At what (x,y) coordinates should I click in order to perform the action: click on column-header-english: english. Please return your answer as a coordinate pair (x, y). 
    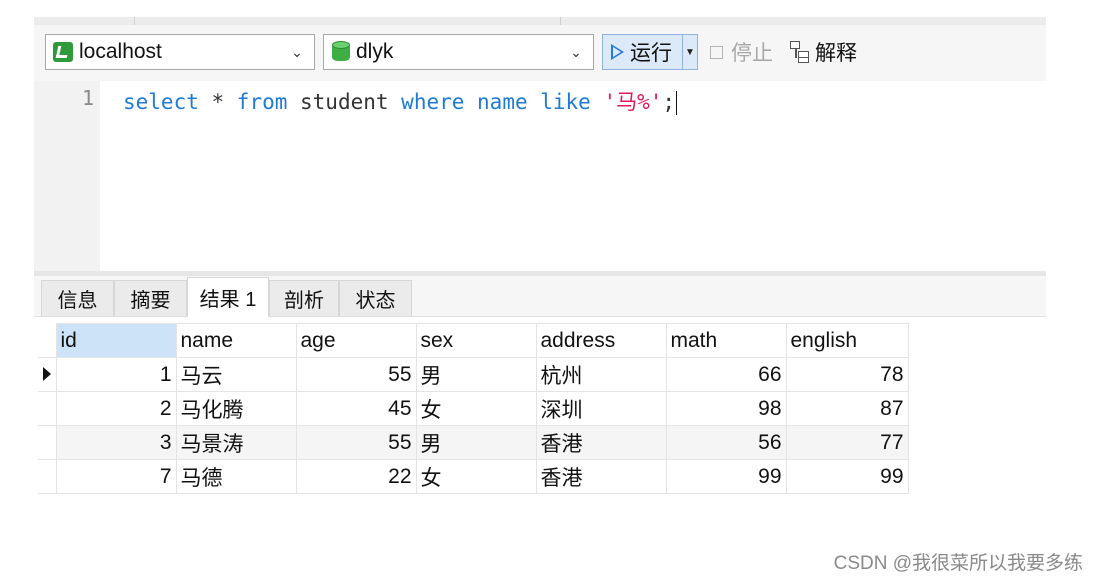
    Looking at the image, I should click on (847, 340).